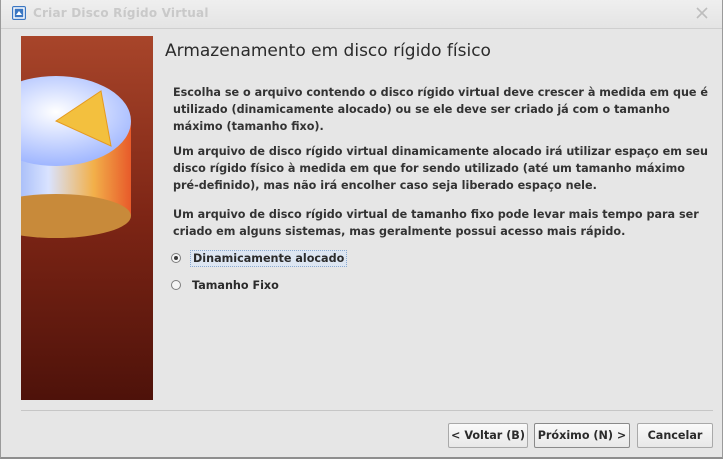 Image resolution: width=723 pixels, height=459 pixels. Describe the element at coordinates (121, 13) in the screenshot. I see `window-title: Criar Disco Rígido Virtual` at that location.